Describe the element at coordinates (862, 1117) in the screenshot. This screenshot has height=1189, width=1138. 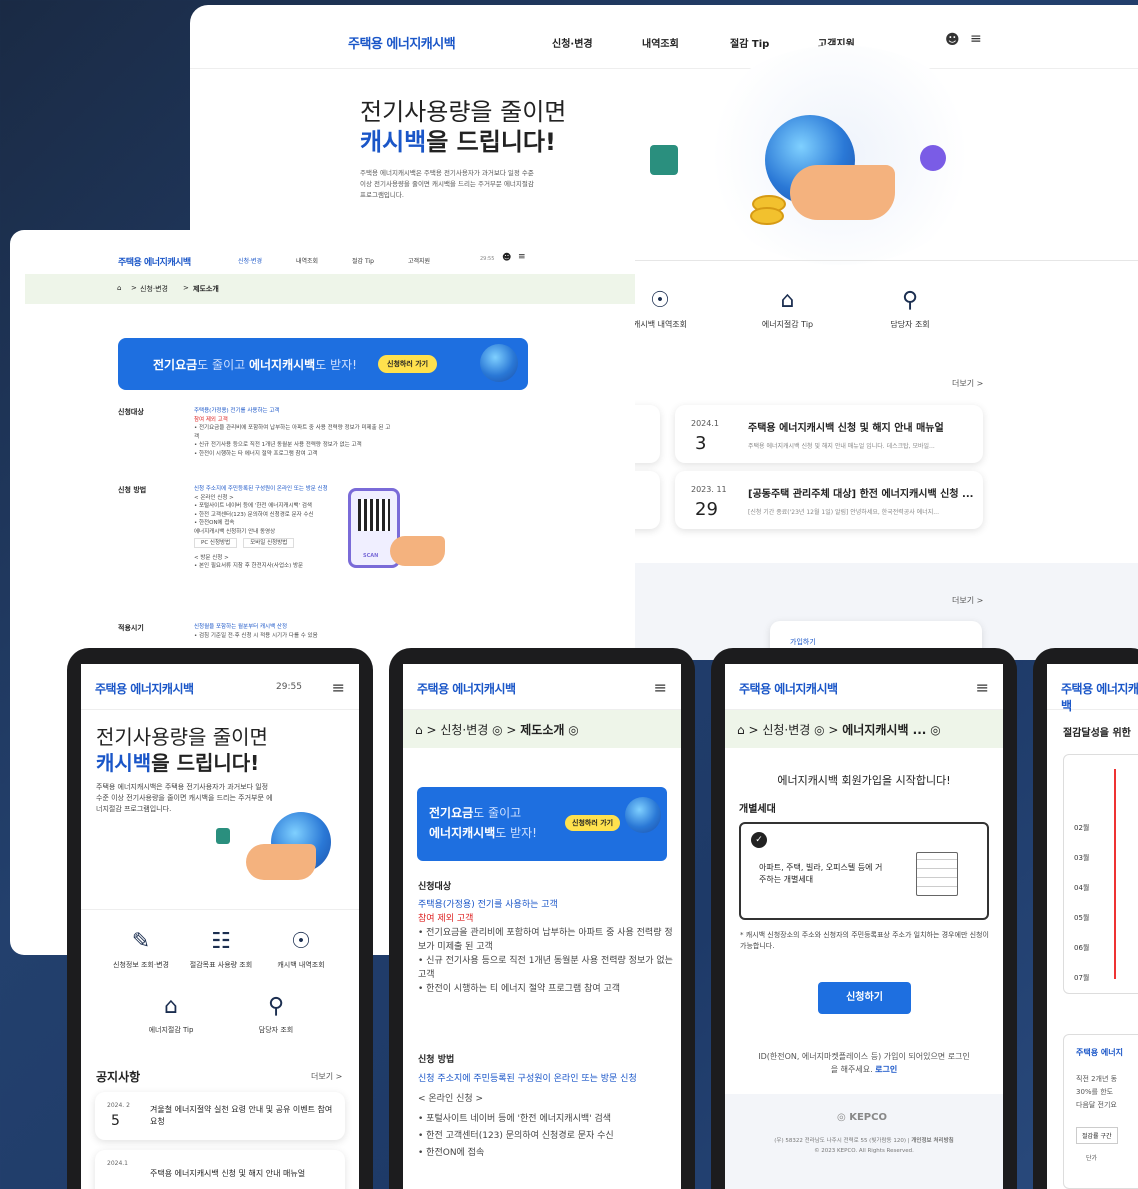
I see `kepco-logo: ◎ KEPCO` at that location.